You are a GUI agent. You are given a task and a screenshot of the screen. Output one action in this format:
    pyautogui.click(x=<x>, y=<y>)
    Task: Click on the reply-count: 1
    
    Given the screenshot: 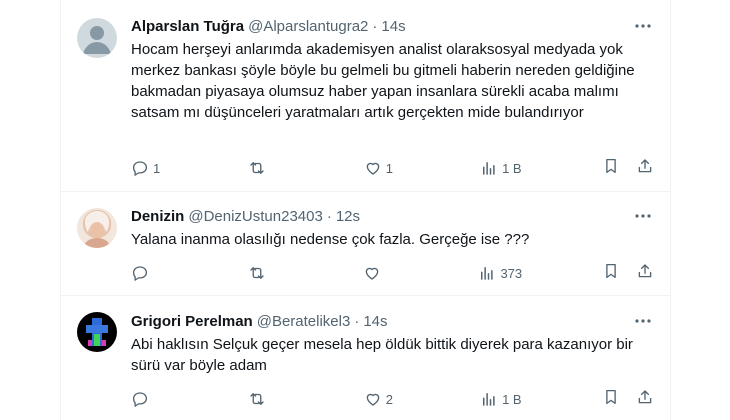 What is the action you would take?
    pyautogui.click(x=157, y=168)
    